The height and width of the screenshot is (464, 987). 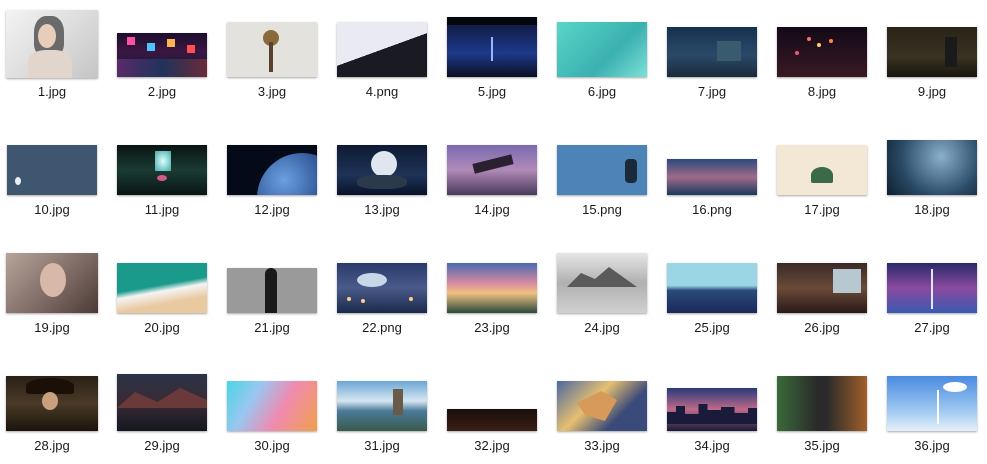 I want to click on file-item: 22.png, so click(x=382, y=291).